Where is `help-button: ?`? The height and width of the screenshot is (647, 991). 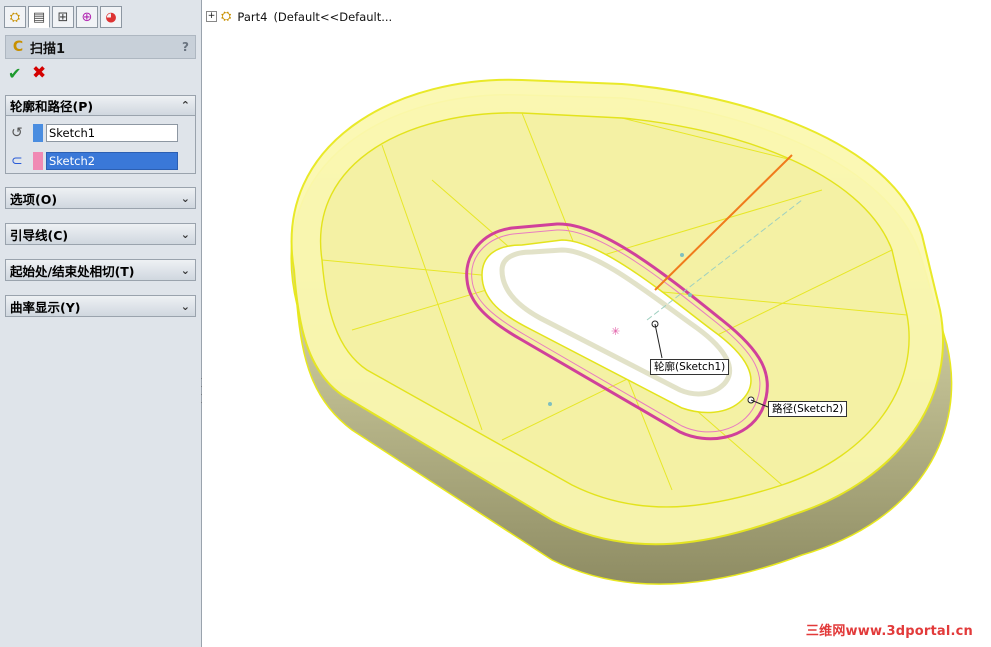 help-button: ? is located at coordinates (185, 47).